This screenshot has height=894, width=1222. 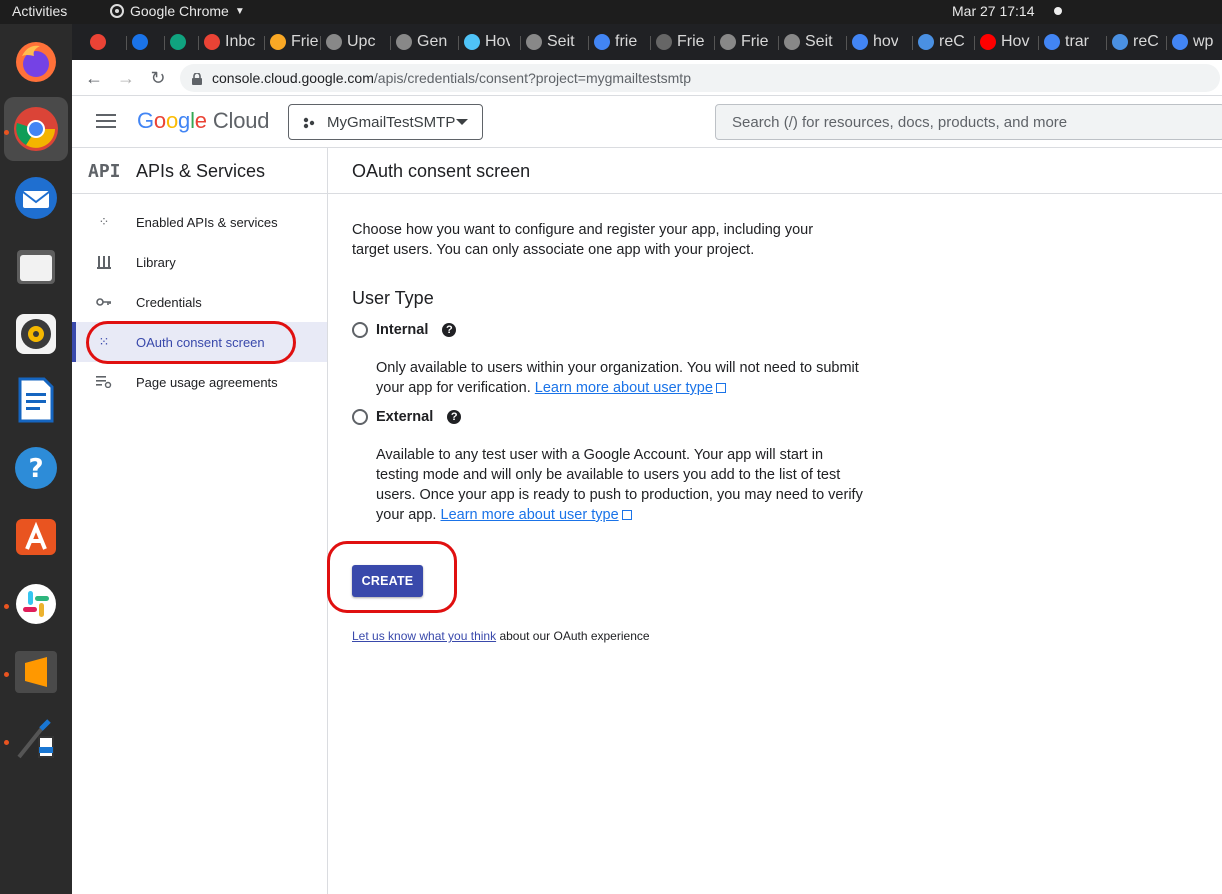 I want to click on files-icon, so click(x=36, y=266).